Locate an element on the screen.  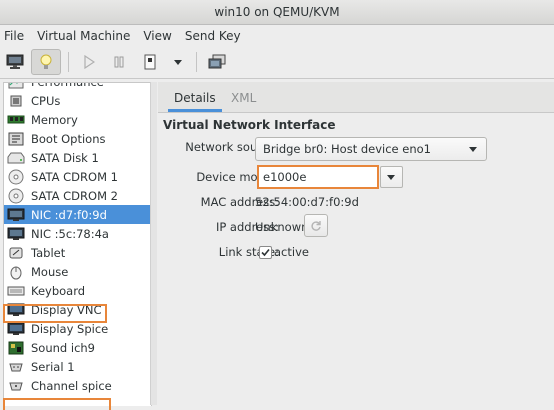
hardware-item-label: Keyboard is located at coordinates (58, 290).